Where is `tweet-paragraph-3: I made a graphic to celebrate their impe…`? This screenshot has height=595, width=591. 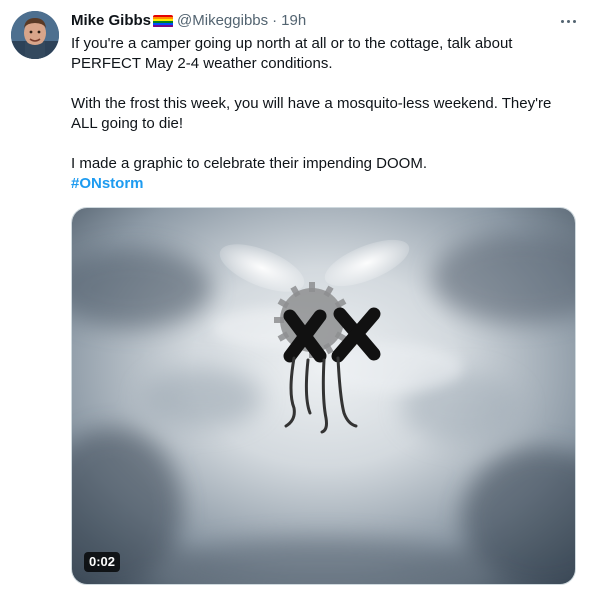 tweet-paragraph-3: I made a graphic to celebrate their impe… is located at coordinates (249, 163).